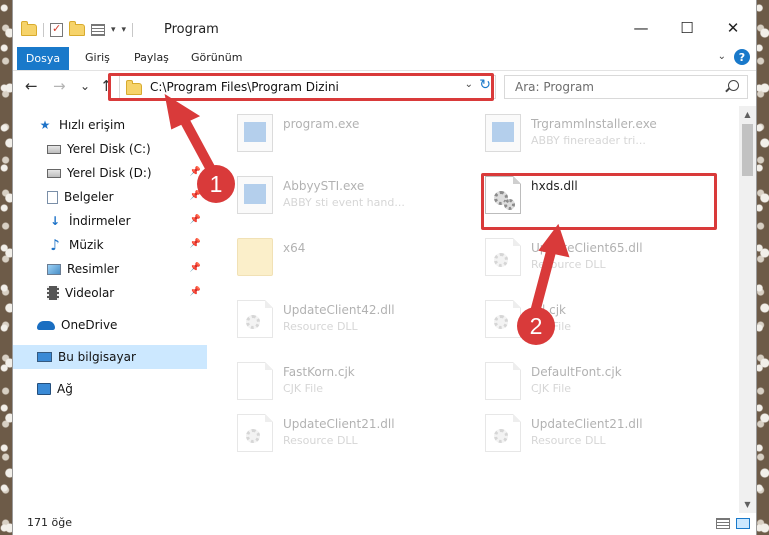 The height and width of the screenshot is (535, 769). I want to click on step-1-badge: 1, so click(216, 184).